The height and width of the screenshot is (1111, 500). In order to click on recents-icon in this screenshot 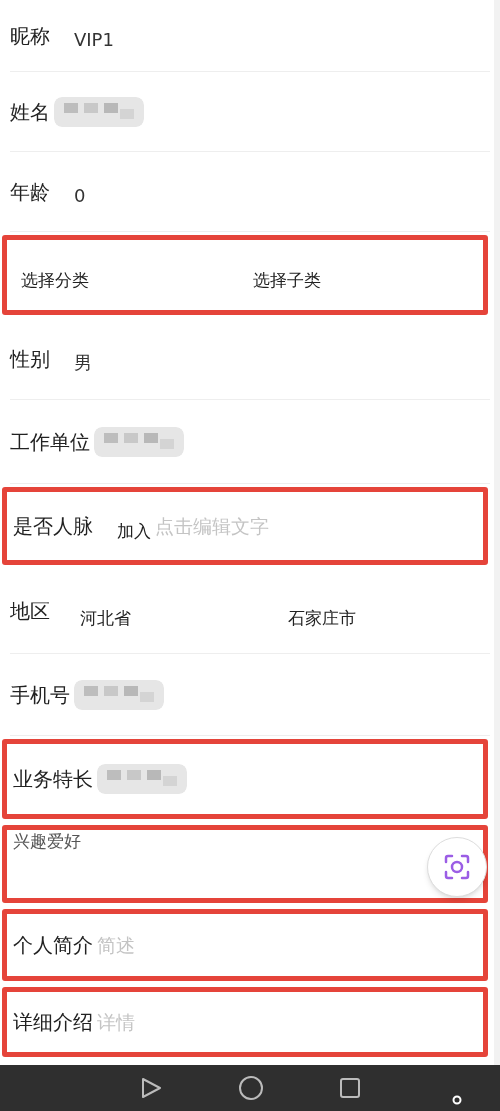, I will do `click(350, 1088)`.